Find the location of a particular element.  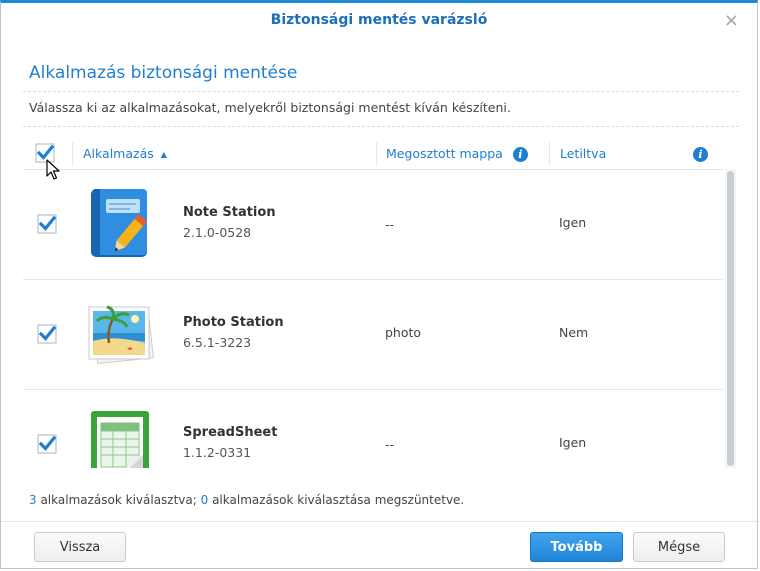

next-button: Tovább is located at coordinates (576, 547).